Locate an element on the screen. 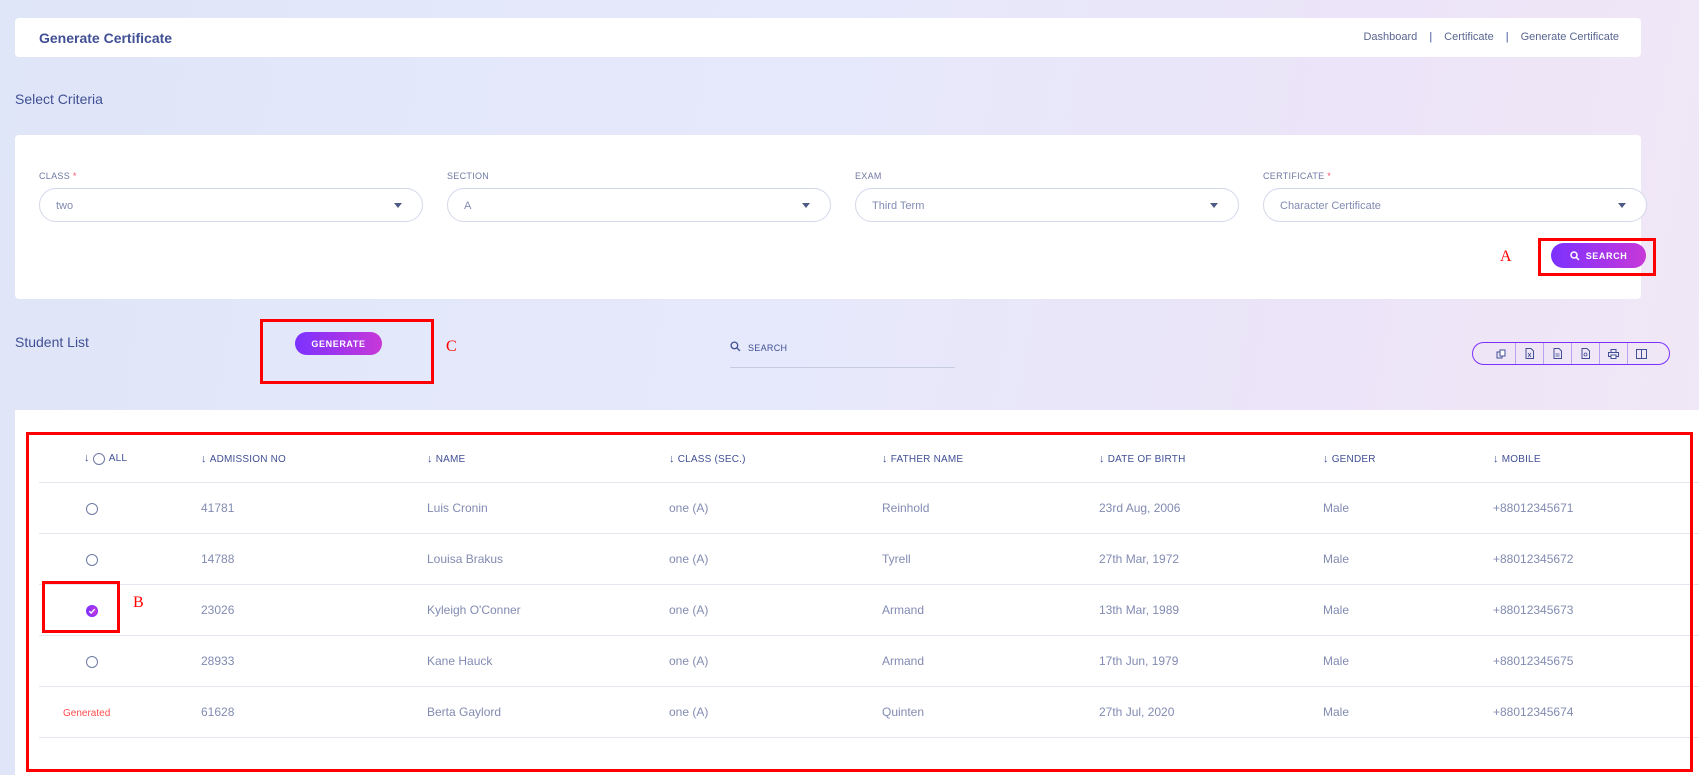  exam-field: EXAM Third Term is located at coordinates (1047, 196).